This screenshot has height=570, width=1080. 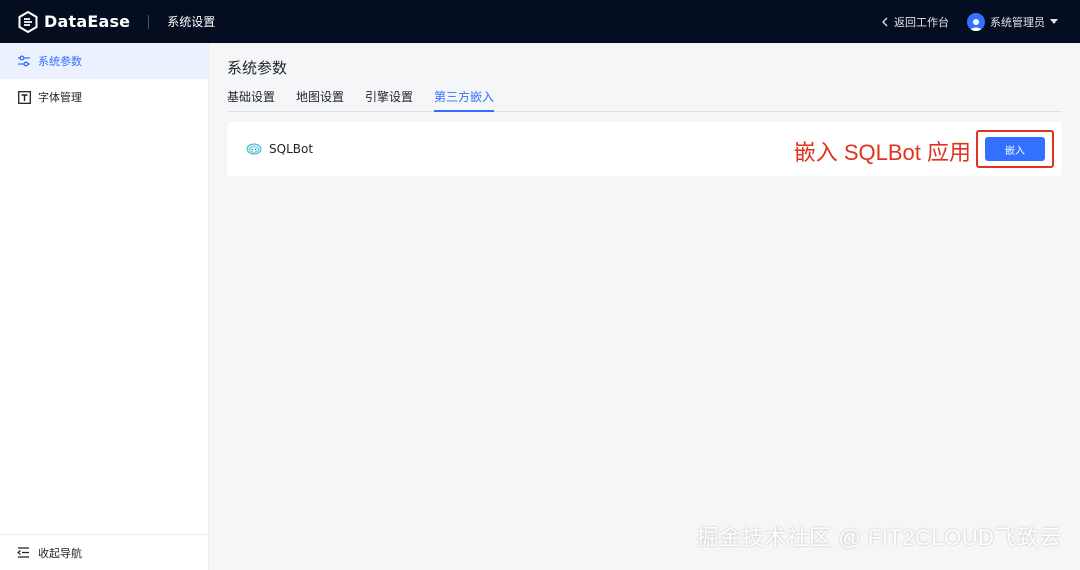 I want to click on user-name: 系统管理员, so click(x=1017, y=22).